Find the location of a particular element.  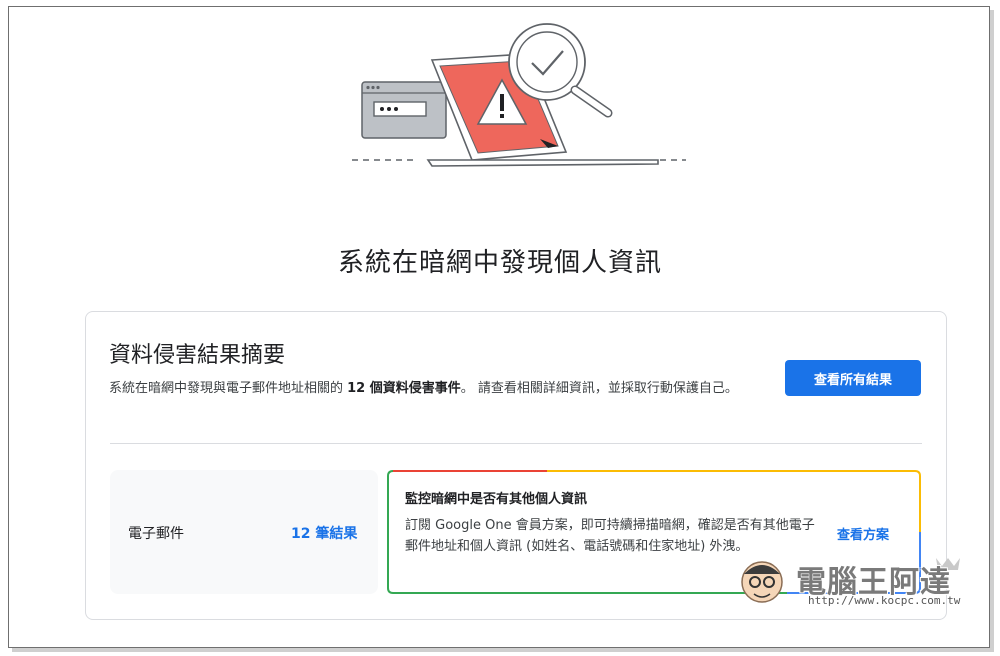

summary-desc-prefix: 系統在暗網中發現與電子郵件地址相關的 is located at coordinates (228, 388).